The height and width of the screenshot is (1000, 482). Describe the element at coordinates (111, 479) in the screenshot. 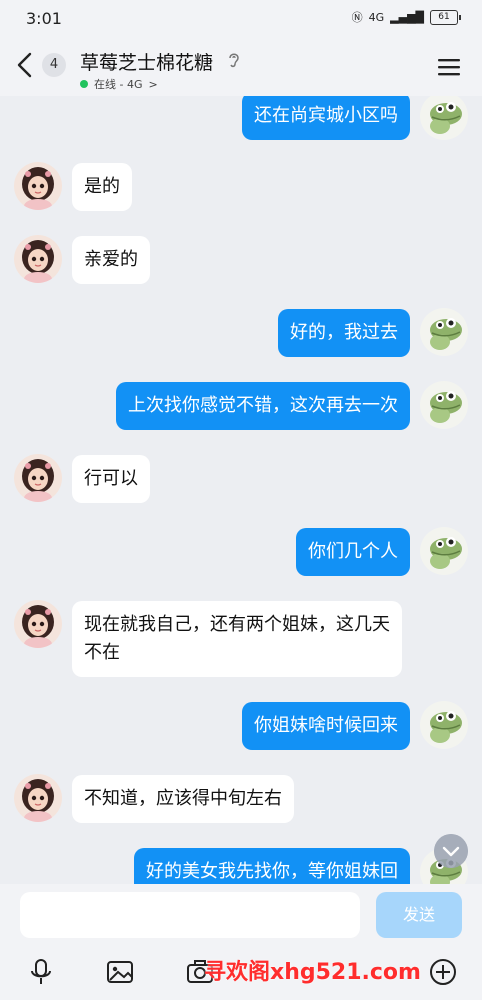

I see `message-bubble-incoming: 行可以` at that location.